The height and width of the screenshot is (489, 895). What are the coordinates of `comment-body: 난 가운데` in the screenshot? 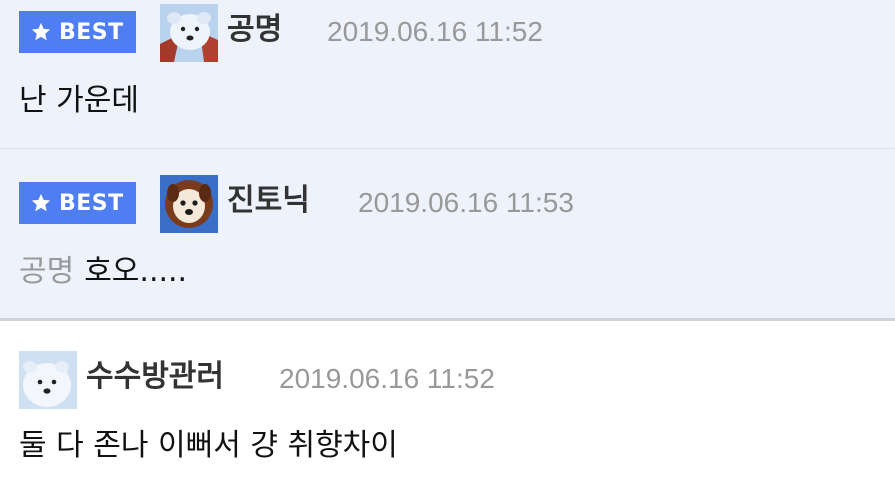 It's located at (79, 100).